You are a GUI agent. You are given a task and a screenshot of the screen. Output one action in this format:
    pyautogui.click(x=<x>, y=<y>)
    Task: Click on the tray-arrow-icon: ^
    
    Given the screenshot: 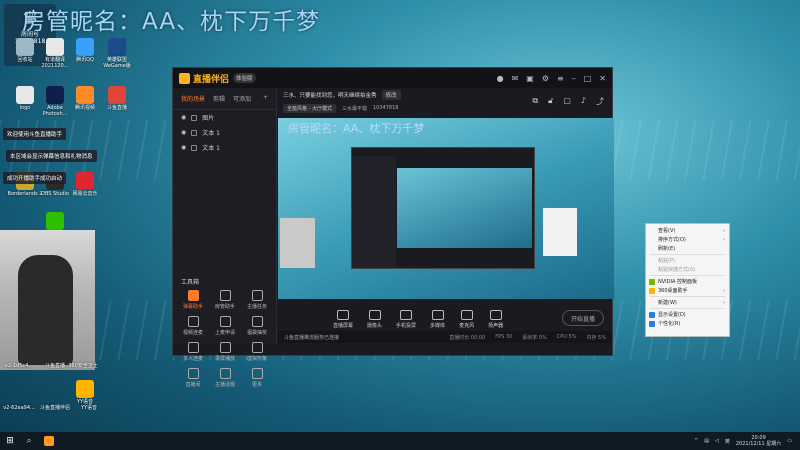 What is the action you would take?
    pyautogui.click(x=696, y=441)
    